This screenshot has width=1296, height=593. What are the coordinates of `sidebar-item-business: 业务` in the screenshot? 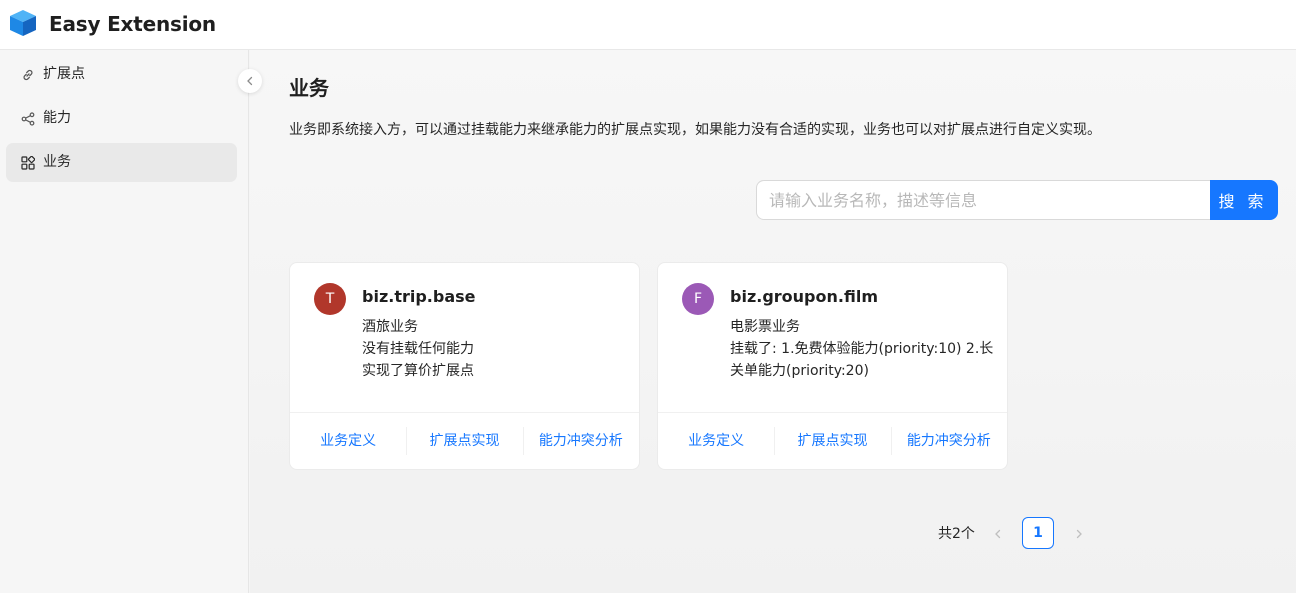 It's located at (121, 162).